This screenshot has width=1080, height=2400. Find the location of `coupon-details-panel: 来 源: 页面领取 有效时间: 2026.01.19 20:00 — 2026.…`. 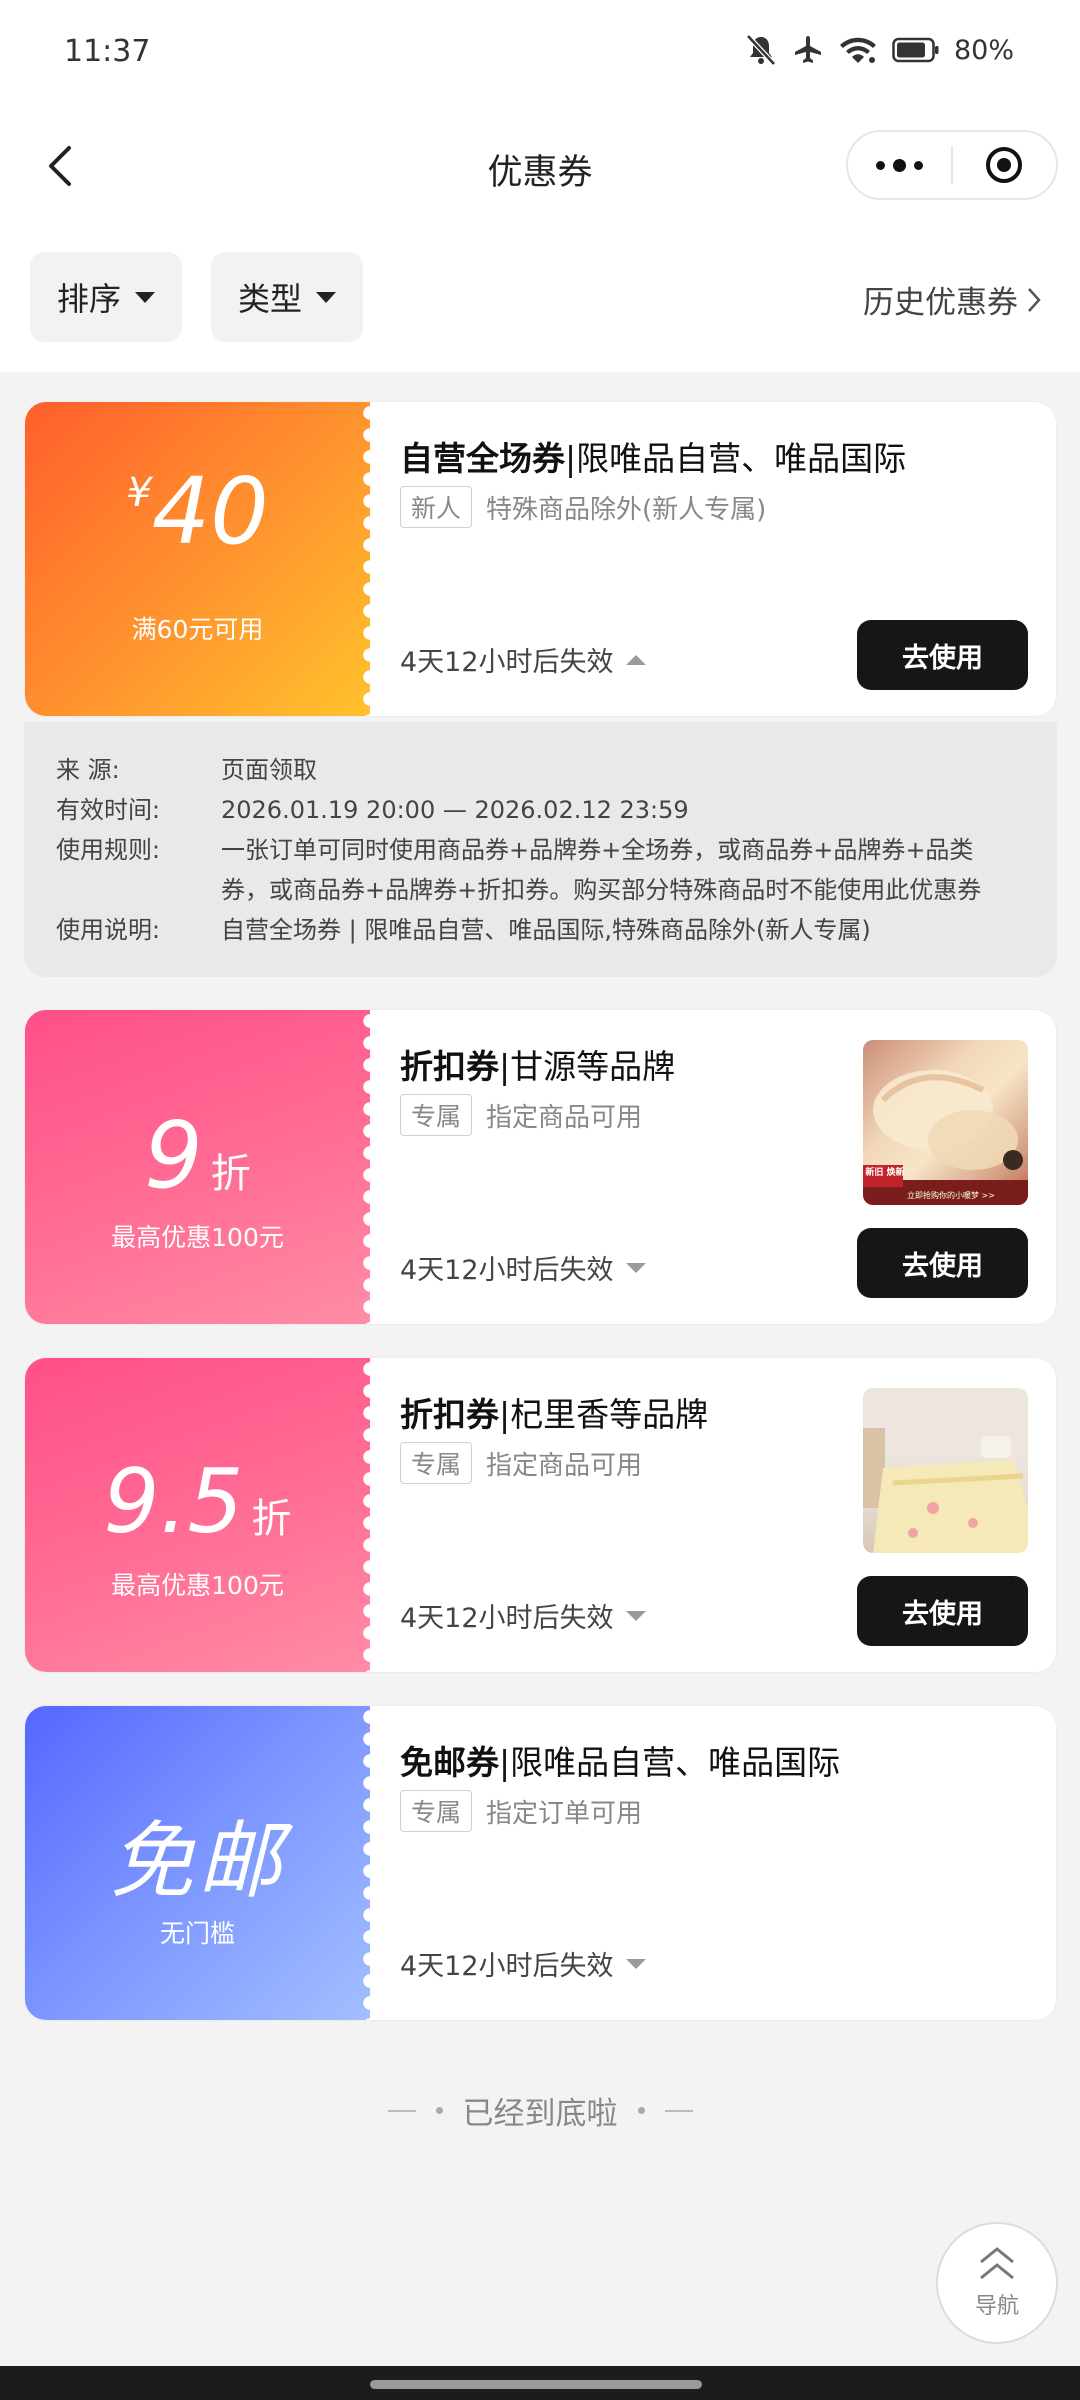

coupon-details-panel: 来 源: 页面领取 有效时间: 2026.01.19 20:00 — 2026.… is located at coordinates (540, 849).